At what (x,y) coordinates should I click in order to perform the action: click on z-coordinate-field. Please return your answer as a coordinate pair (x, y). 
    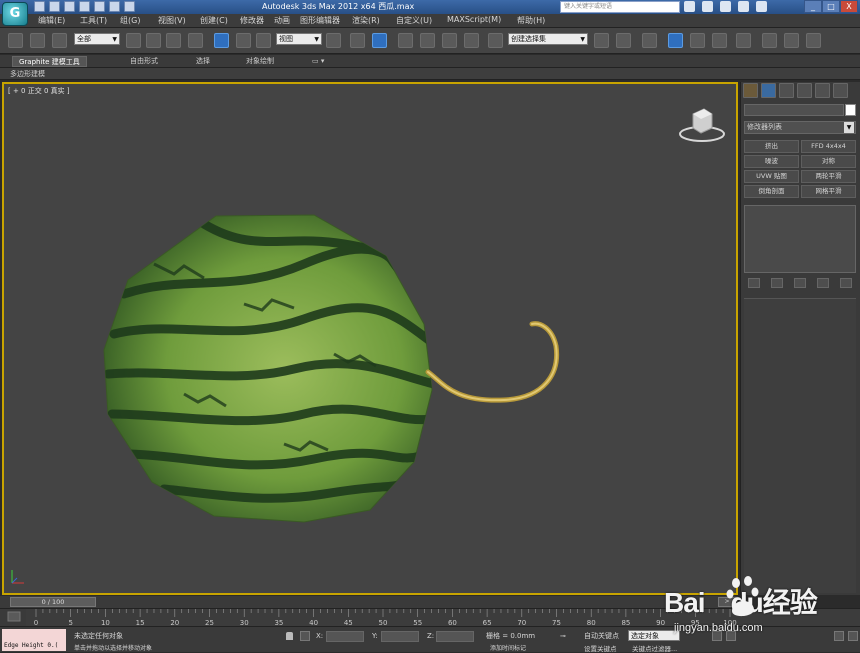
    Looking at the image, I should click on (455, 636).